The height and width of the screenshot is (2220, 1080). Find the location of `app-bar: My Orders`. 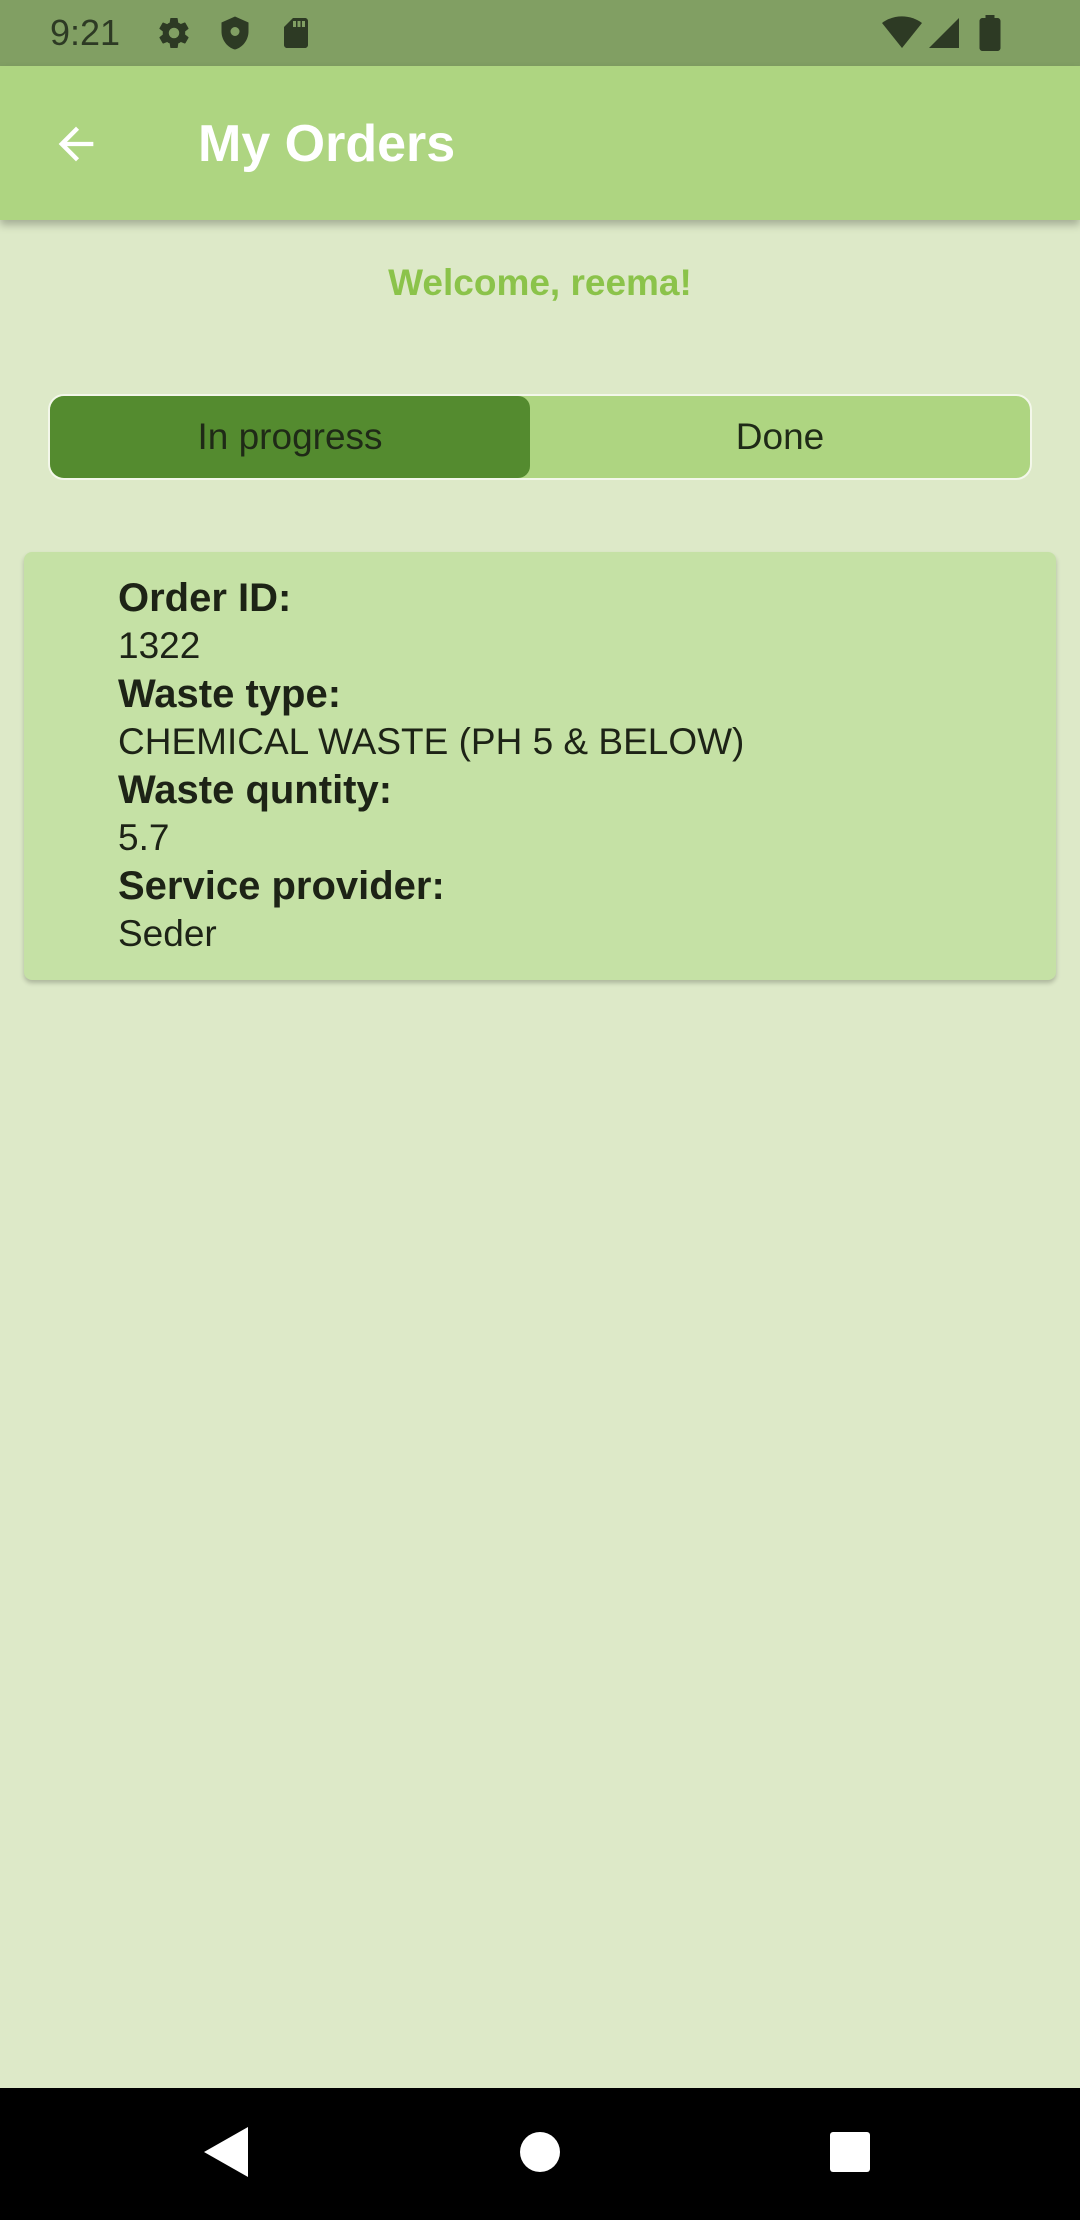

app-bar: My Orders is located at coordinates (540, 143).